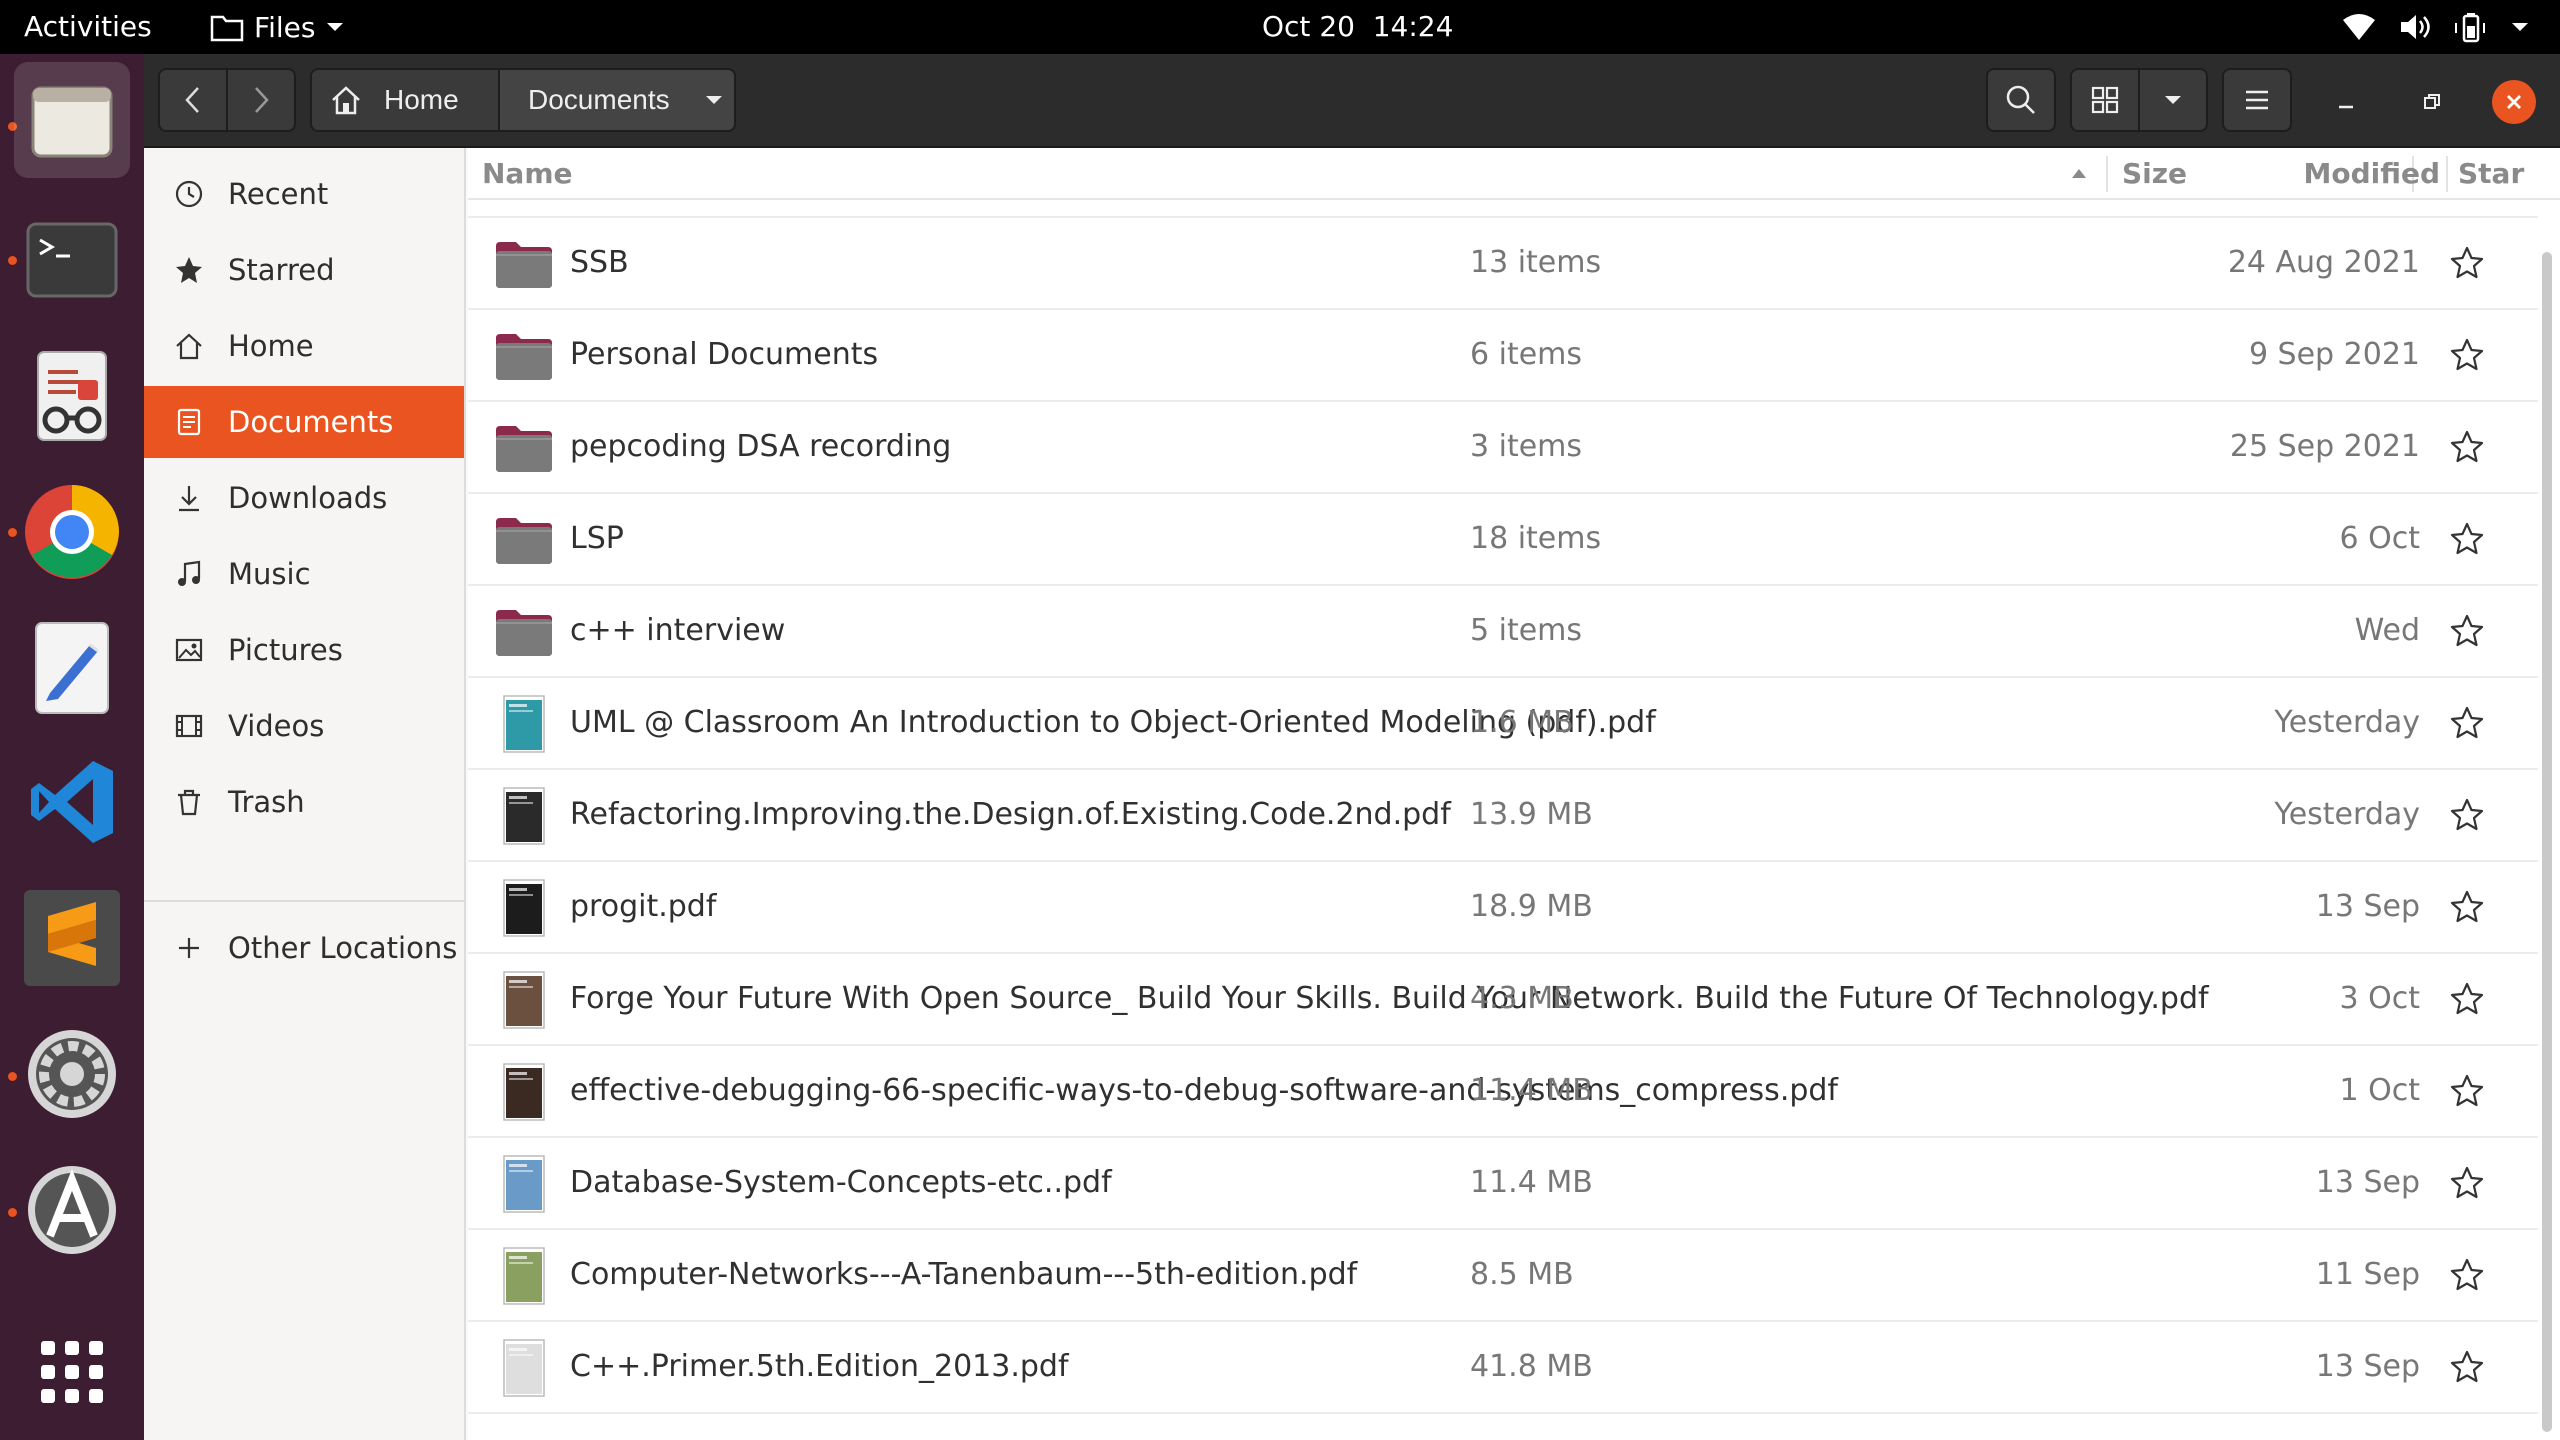 Image resolution: width=2560 pixels, height=1440 pixels. Describe the element at coordinates (189, 650) in the screenshot. I see `picture-icon` at that location.